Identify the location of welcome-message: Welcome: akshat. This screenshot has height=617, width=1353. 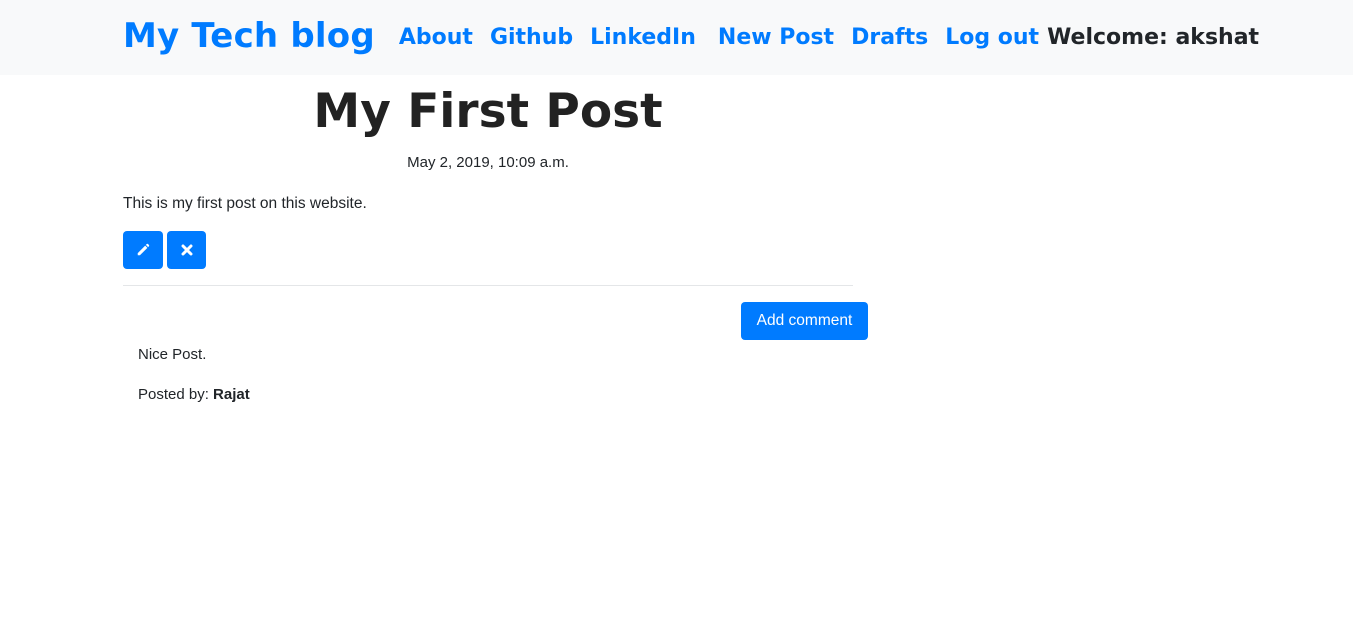
(1153, 37).